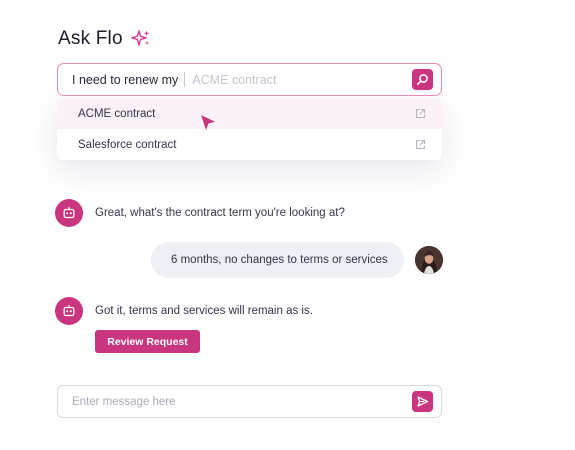  I want to click on user-photo-icon, so click(429, 260).